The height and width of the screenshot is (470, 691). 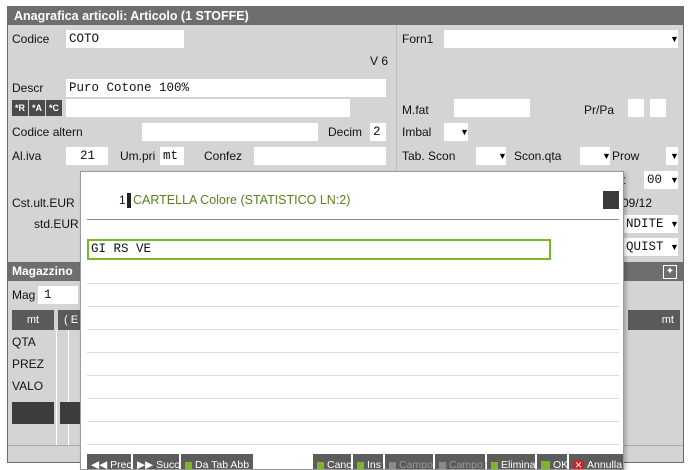 What do you see at coordinates (47, 132) in the screenshot?
I see `codice-altern-label: Codice altern` at bounding box center [47, 132].